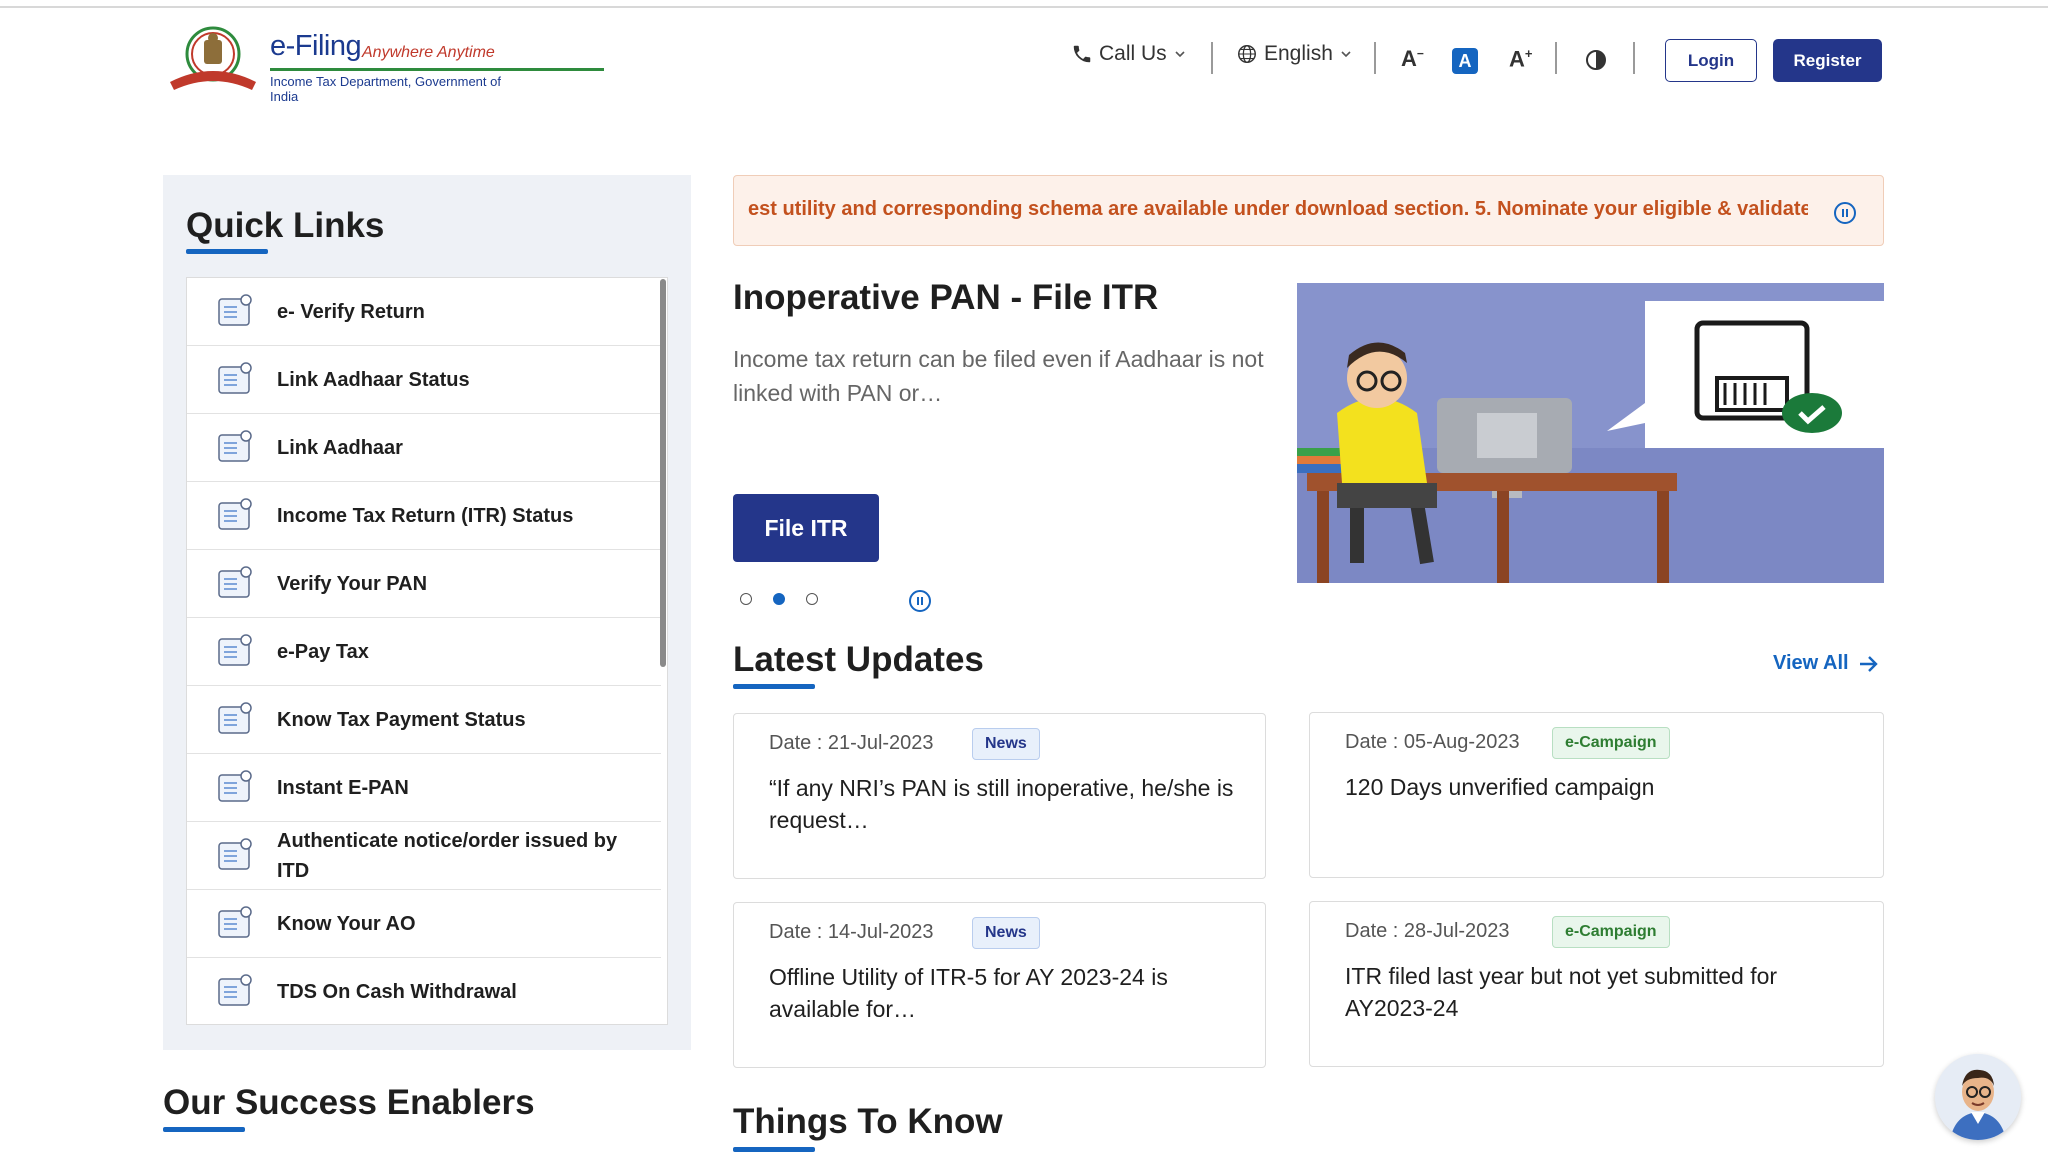 This screenshot has height=1167, width=2048. I want to click on quick-link-item: TDS On Cash Withdrawal, so click(424, 991).